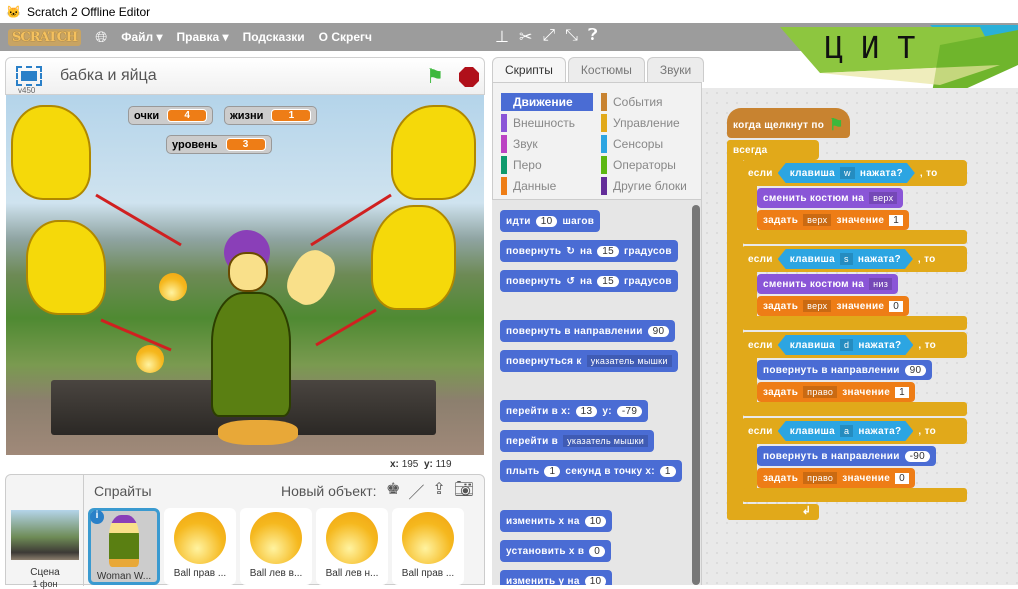  Describe the element at coordinates (29, 76) in the screenshot. I see `fullscreen-icon` at that location.